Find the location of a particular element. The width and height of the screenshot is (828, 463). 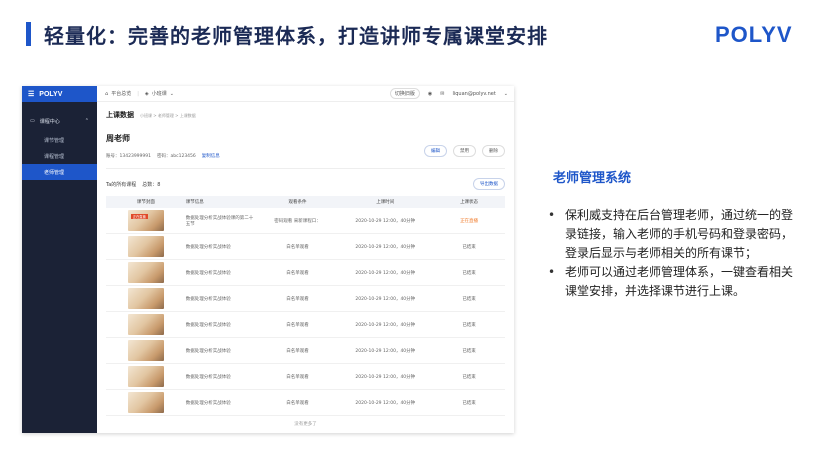

sidebar-group-course-center: ▭ 课程中心 ⌃ is located at coordinates (59, 121).